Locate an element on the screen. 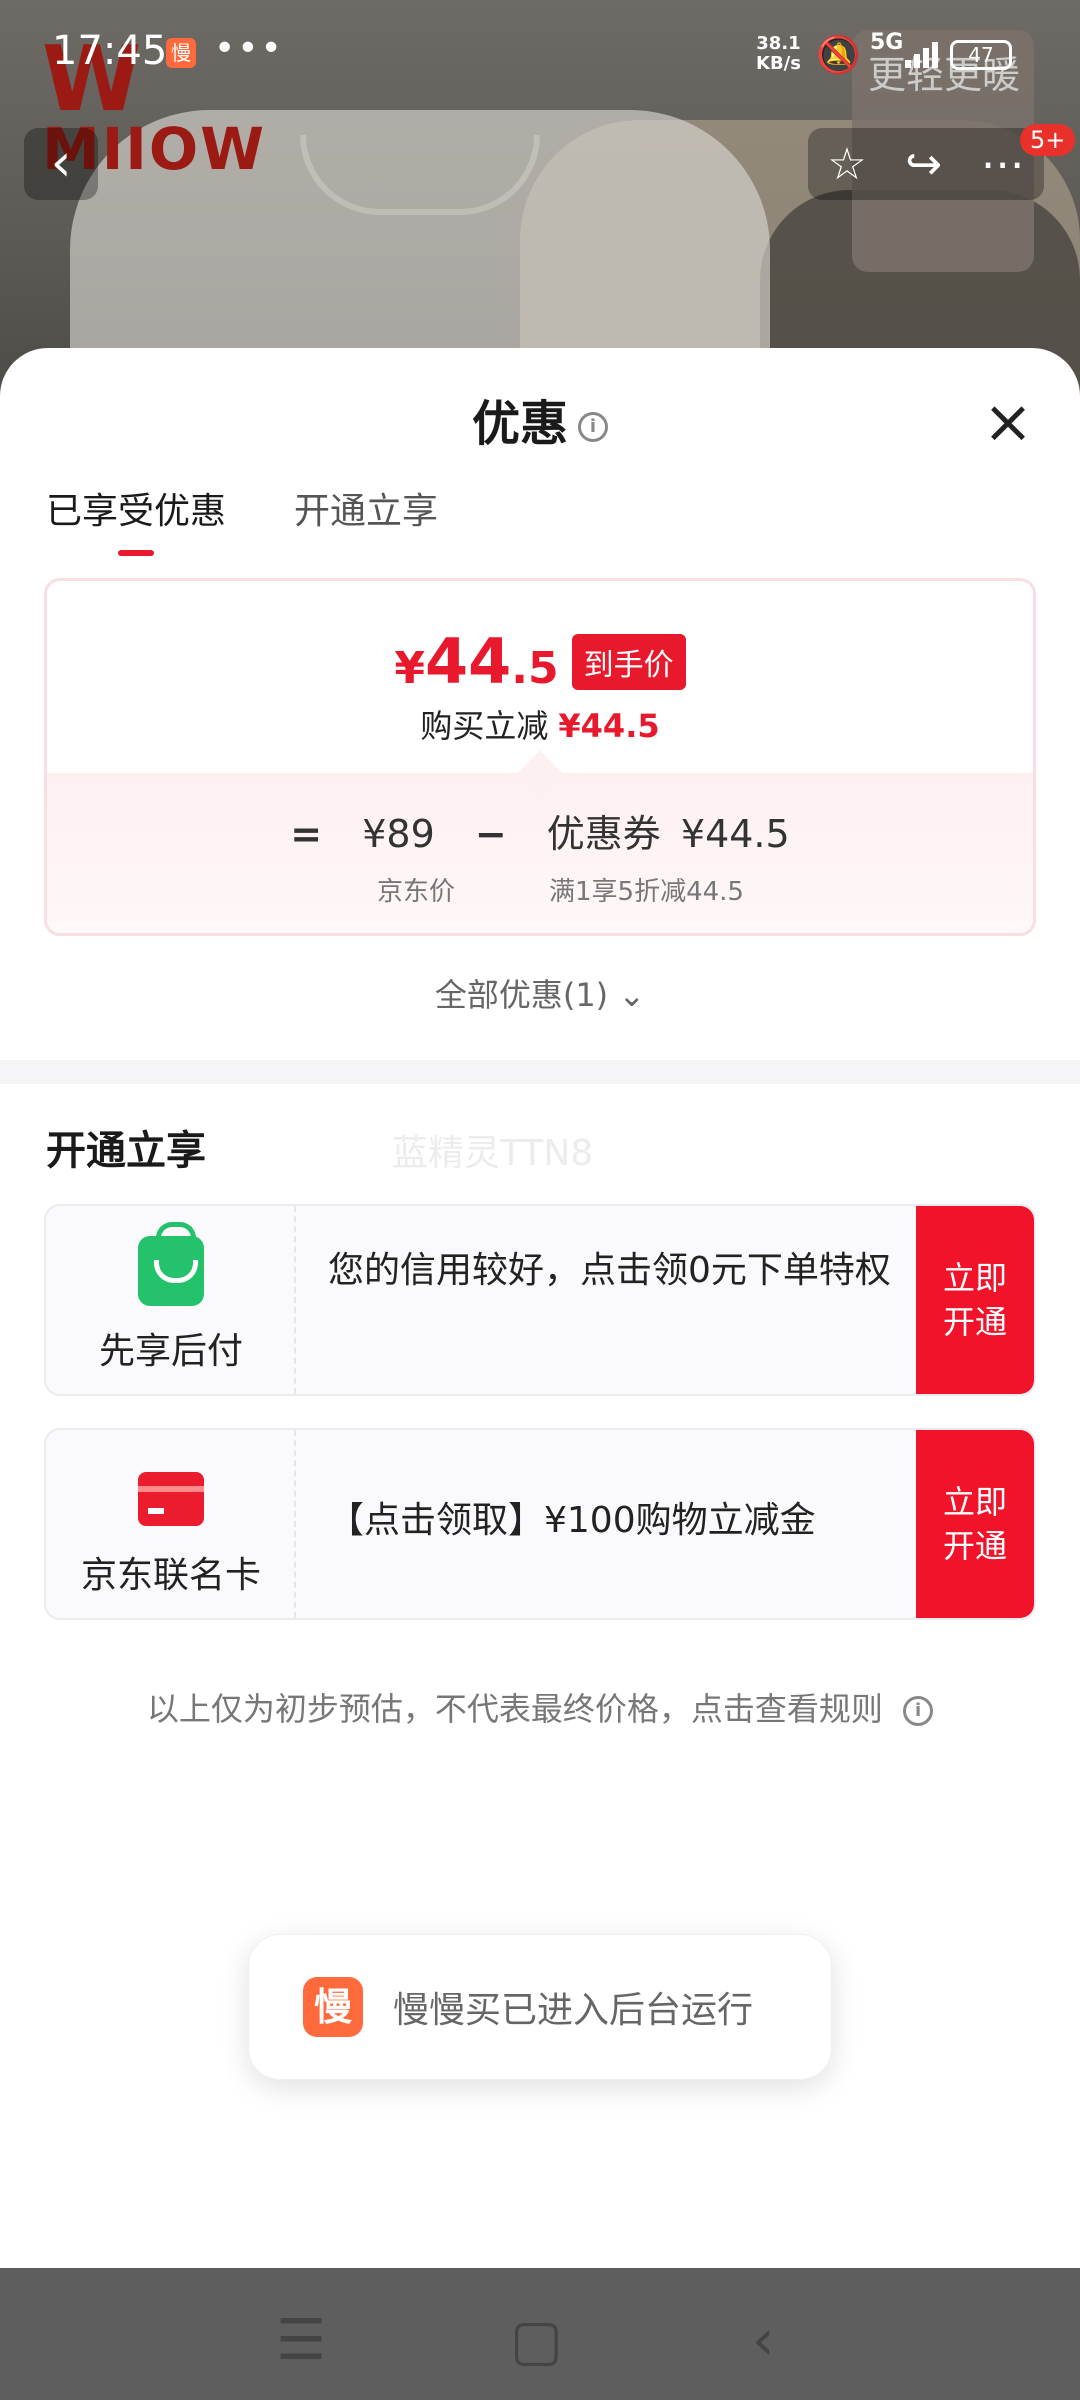  network-speed-value: 38.1 is located at coordinates (778, 43).